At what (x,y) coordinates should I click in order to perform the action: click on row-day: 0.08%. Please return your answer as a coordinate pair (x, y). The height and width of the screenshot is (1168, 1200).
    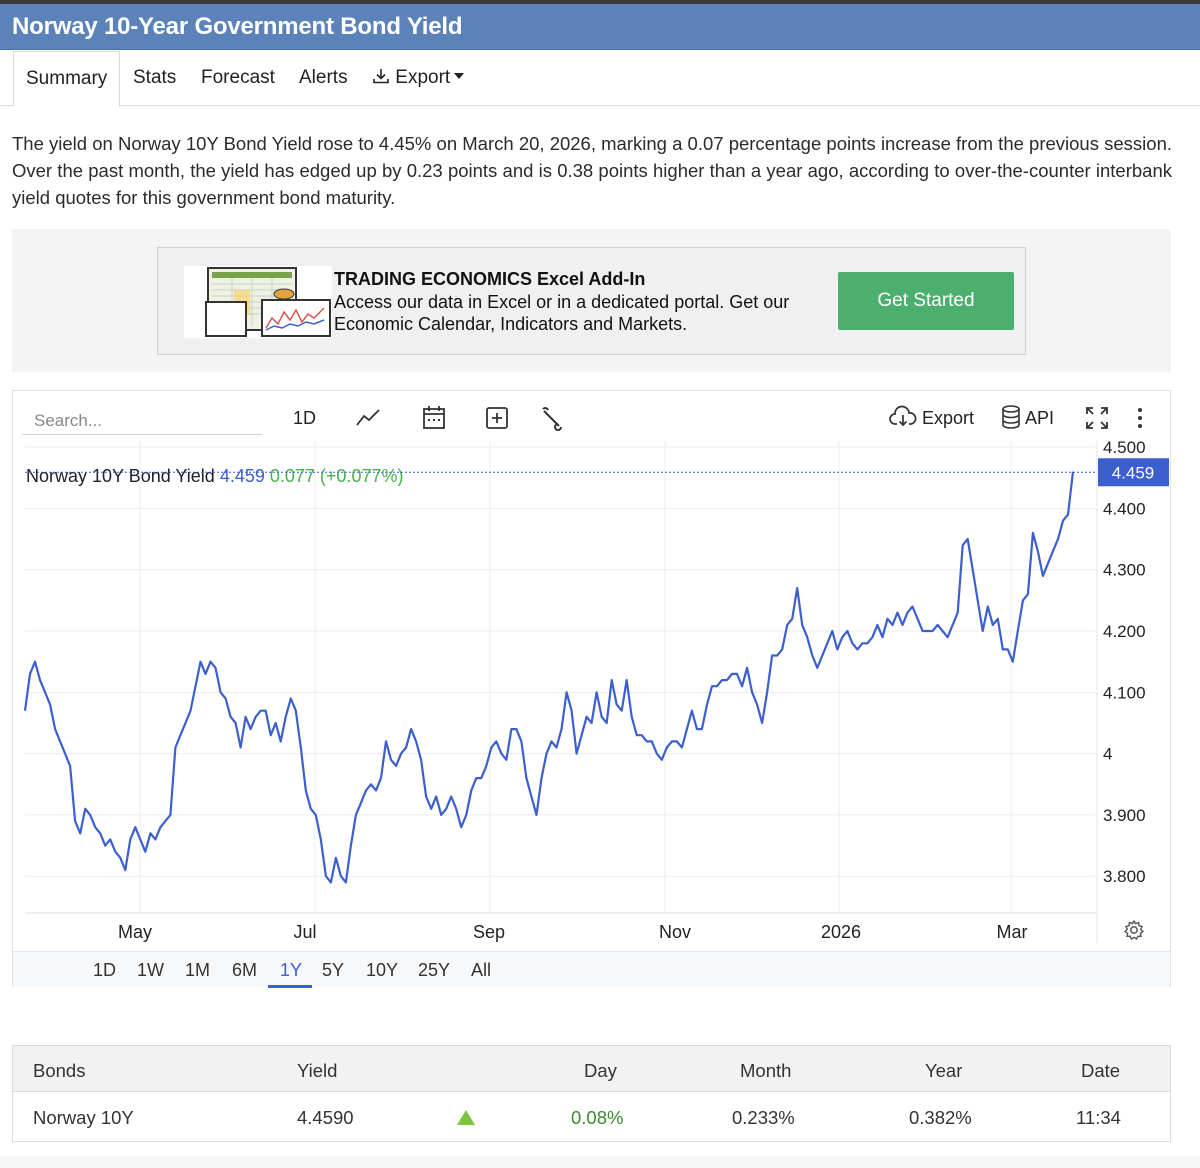
    Looking at the image, I should click on (597, 1117).